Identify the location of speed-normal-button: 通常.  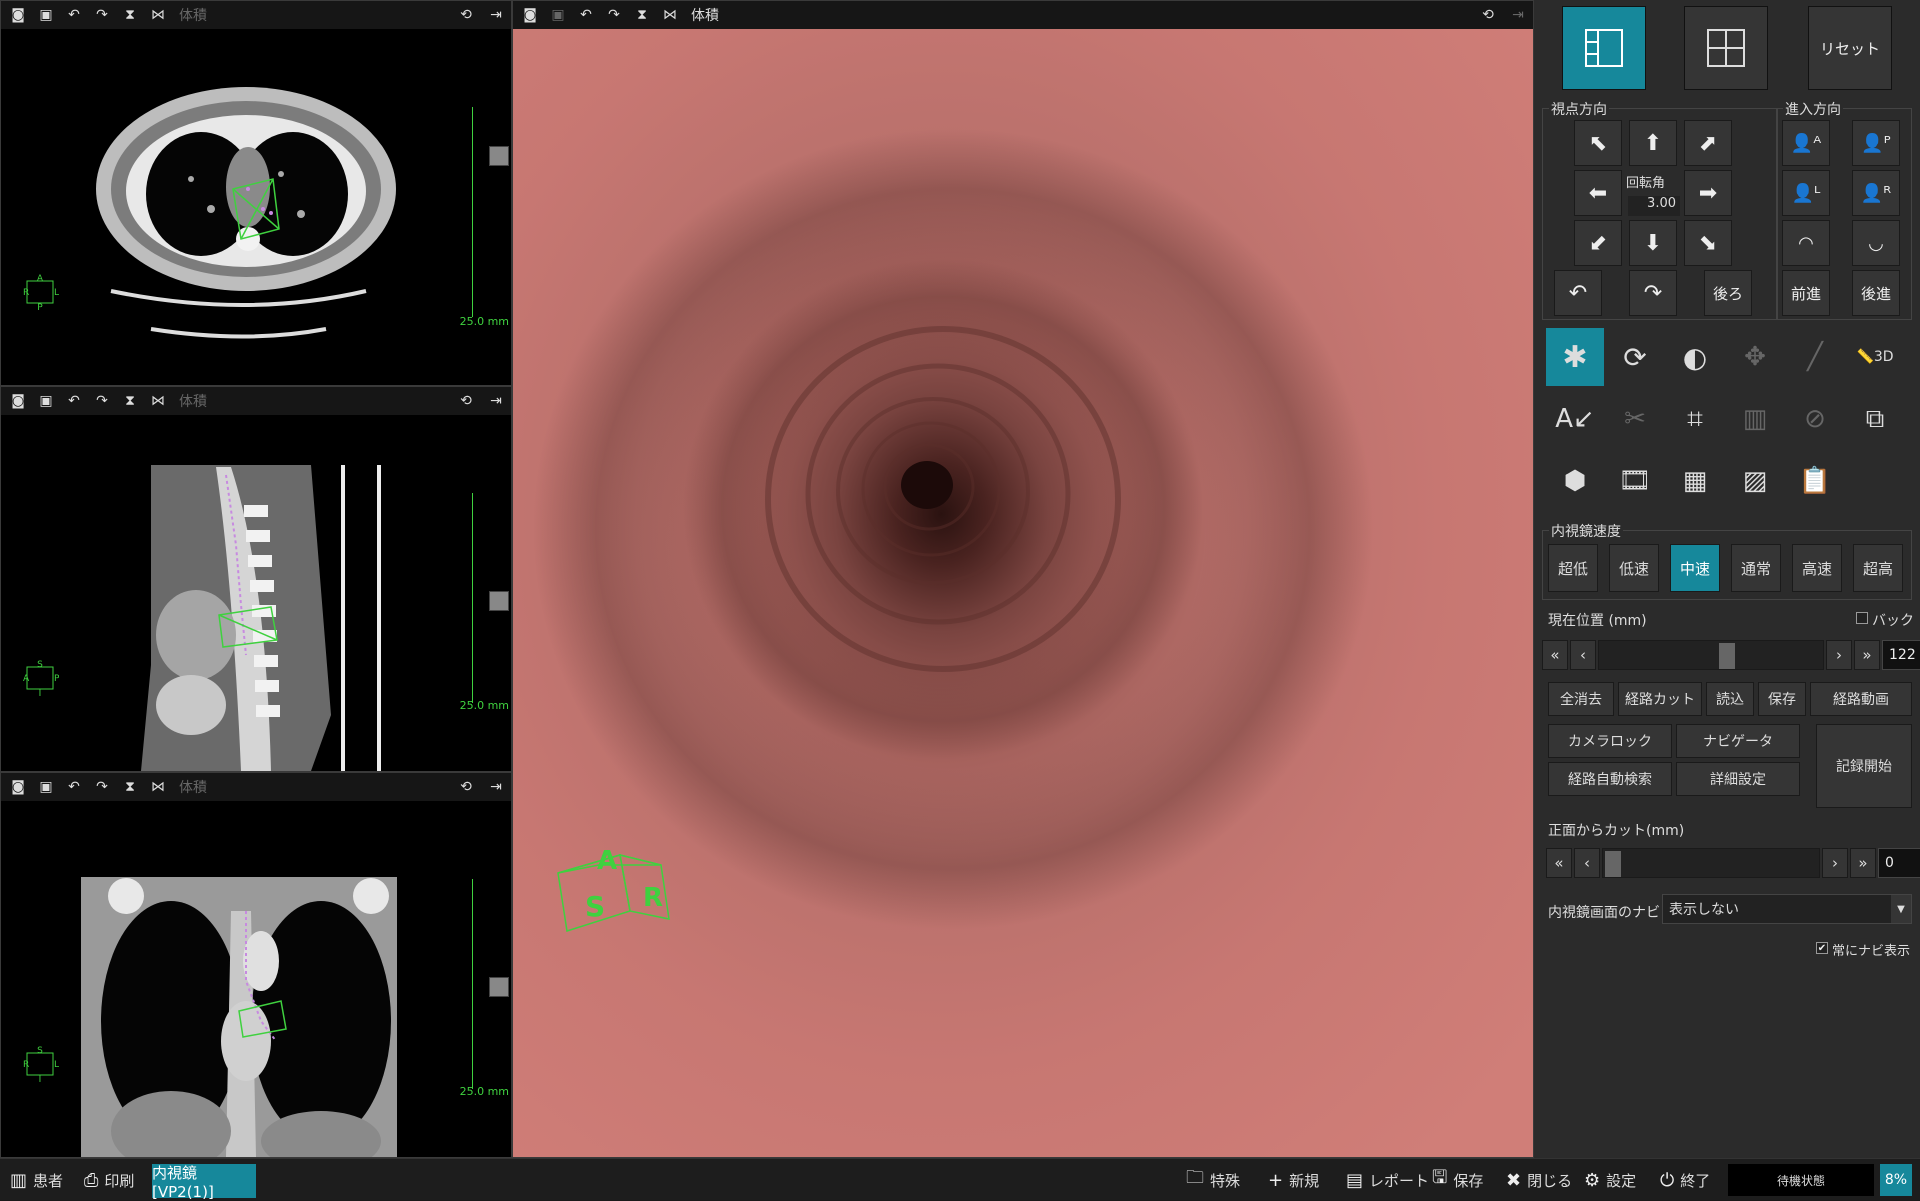
(1756, 568).